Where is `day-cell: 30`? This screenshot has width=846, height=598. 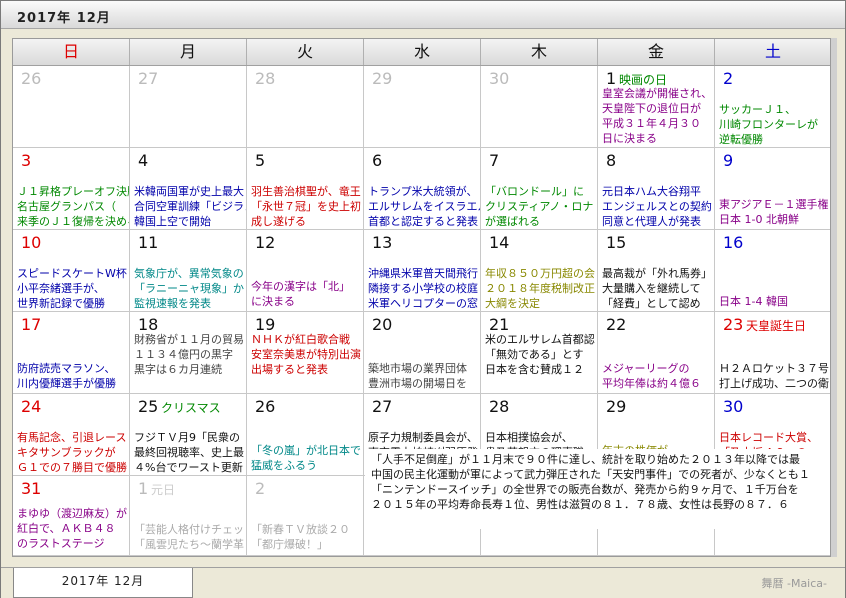
day-cell: 30 is located at coordinates (539, 107).